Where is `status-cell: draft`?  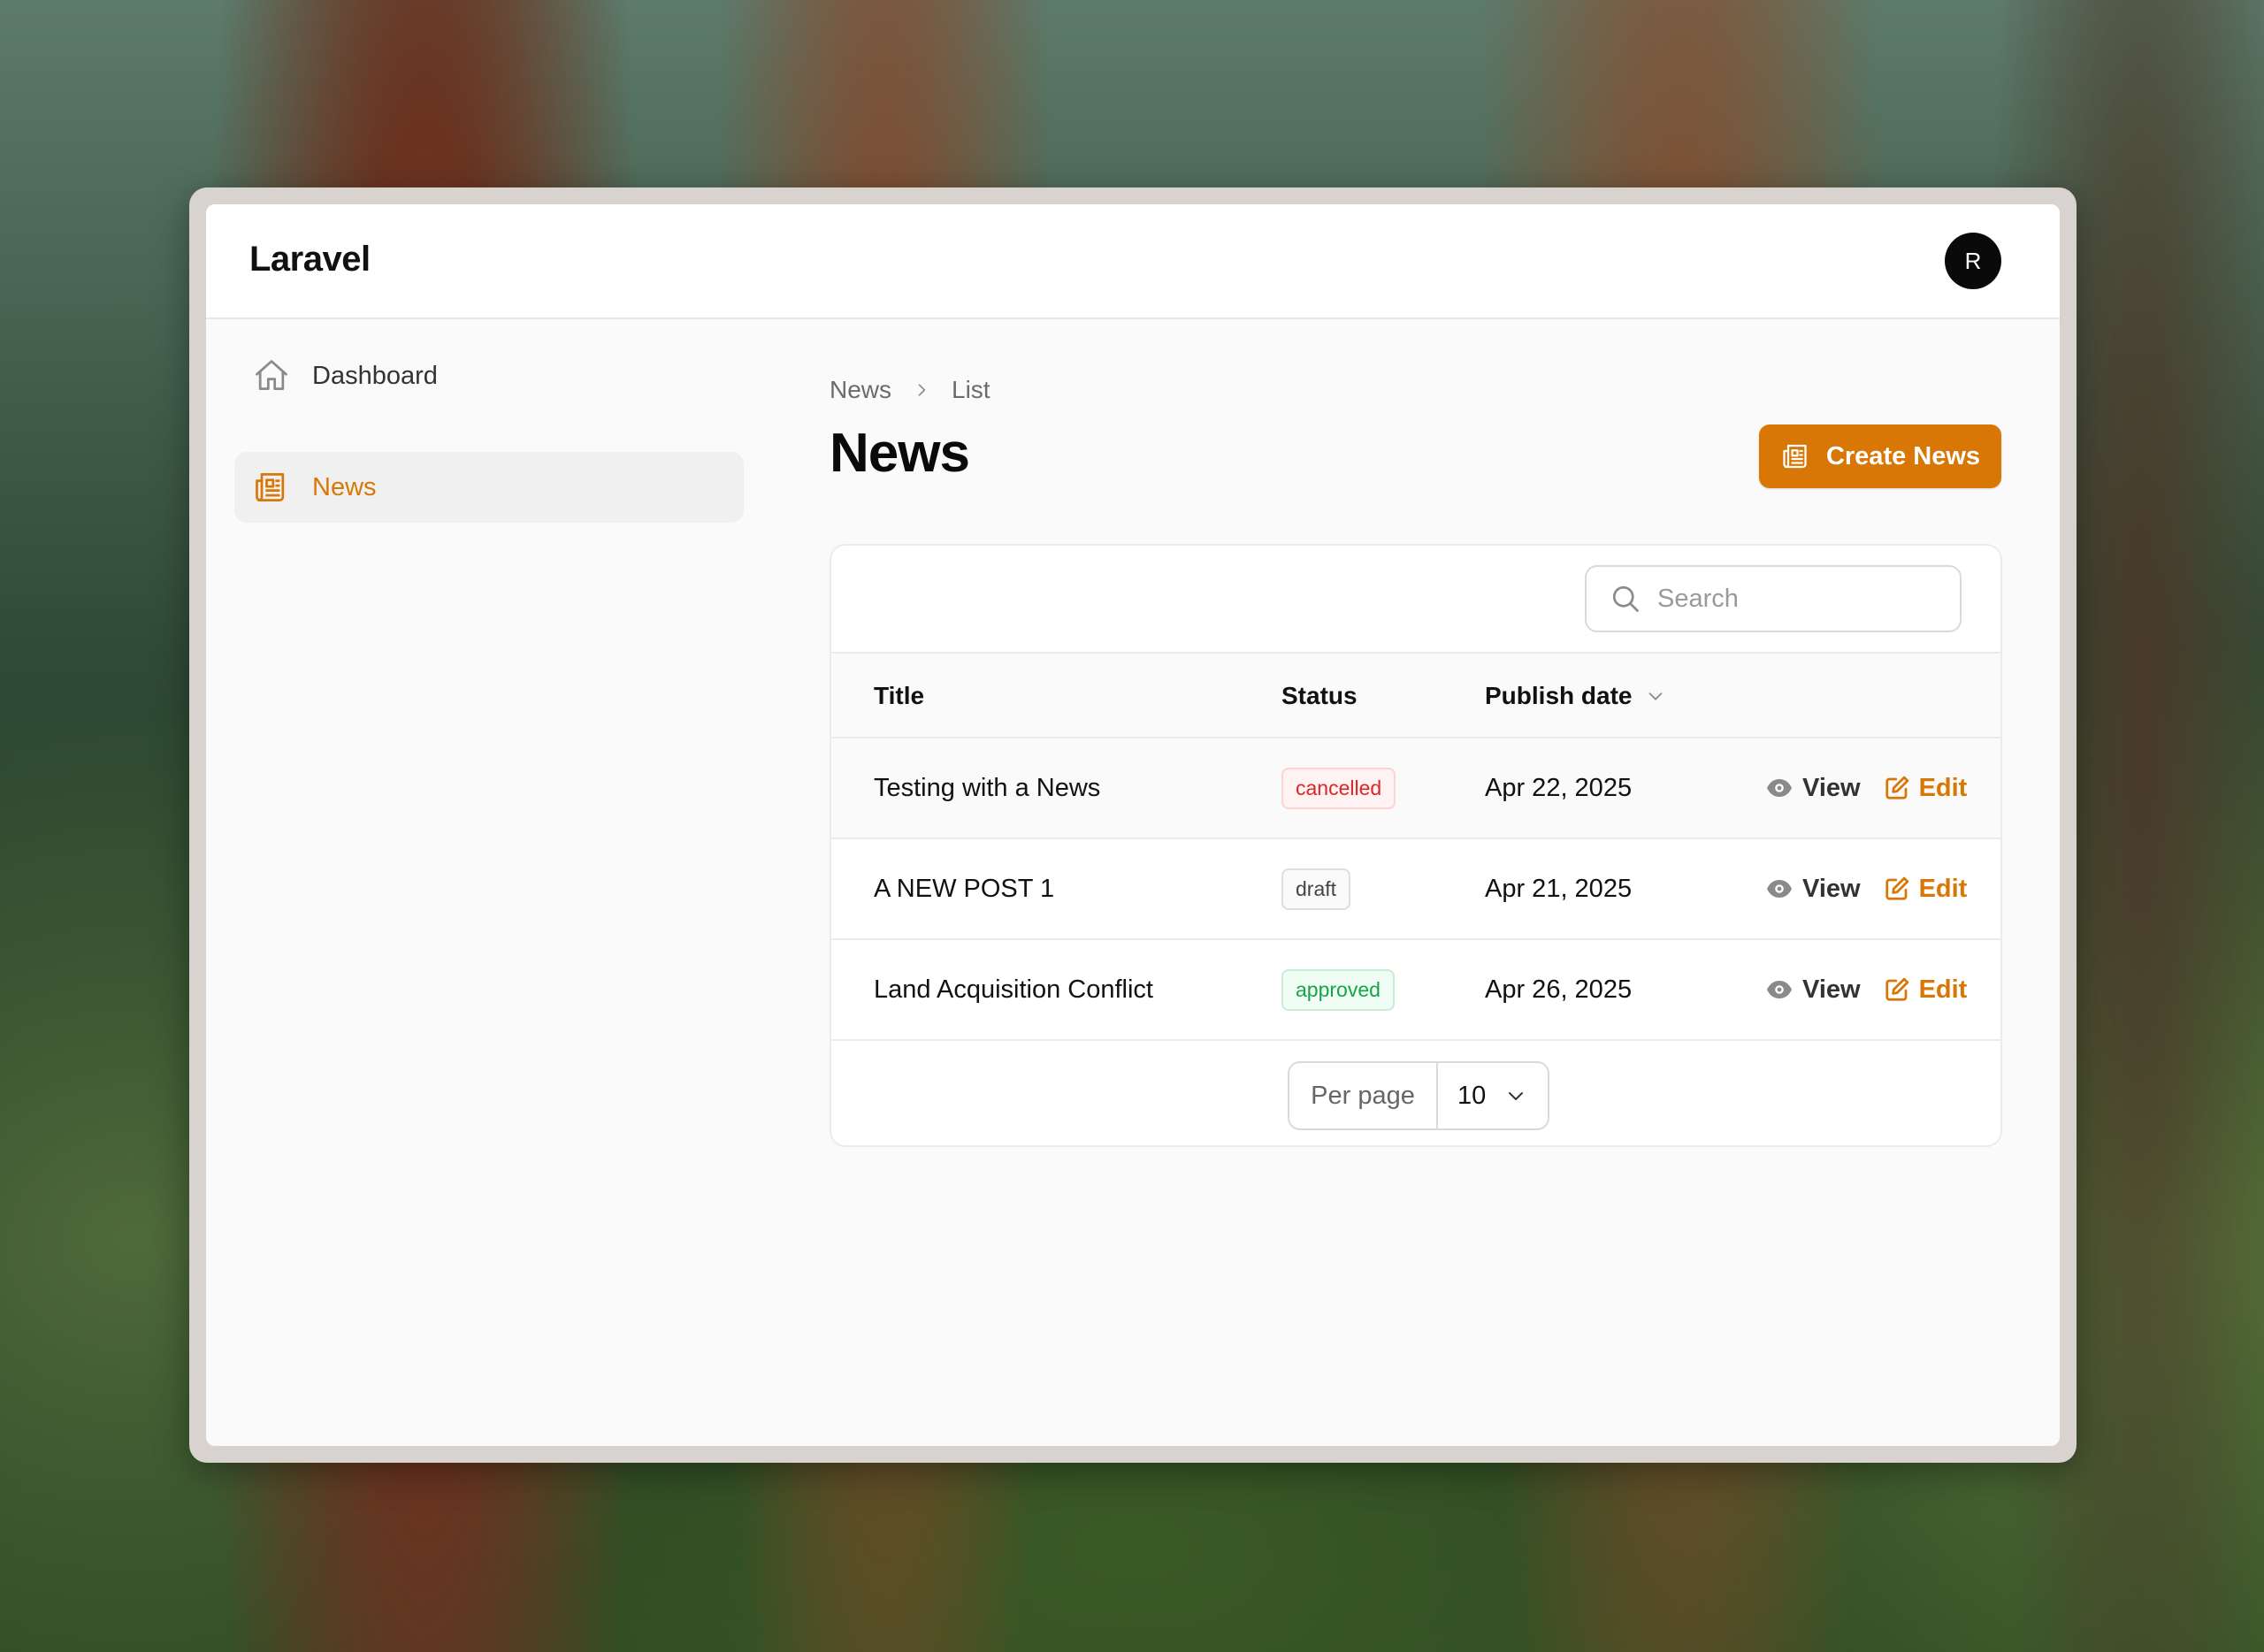
status-cell: draft is located at coordinates (1316, 888).